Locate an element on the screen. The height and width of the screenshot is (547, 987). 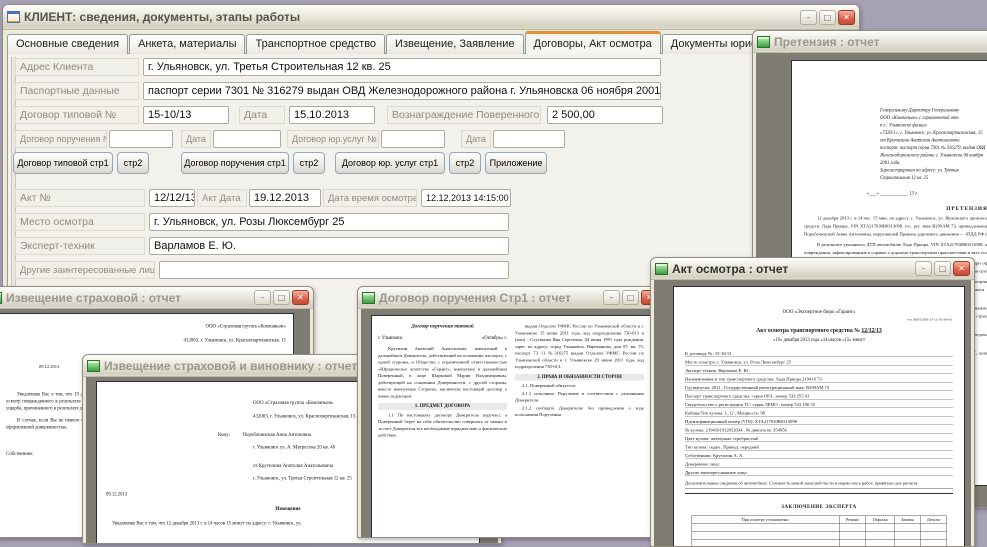
contract-standard-p2-button: стр2 is located at coordinates (133, 163).